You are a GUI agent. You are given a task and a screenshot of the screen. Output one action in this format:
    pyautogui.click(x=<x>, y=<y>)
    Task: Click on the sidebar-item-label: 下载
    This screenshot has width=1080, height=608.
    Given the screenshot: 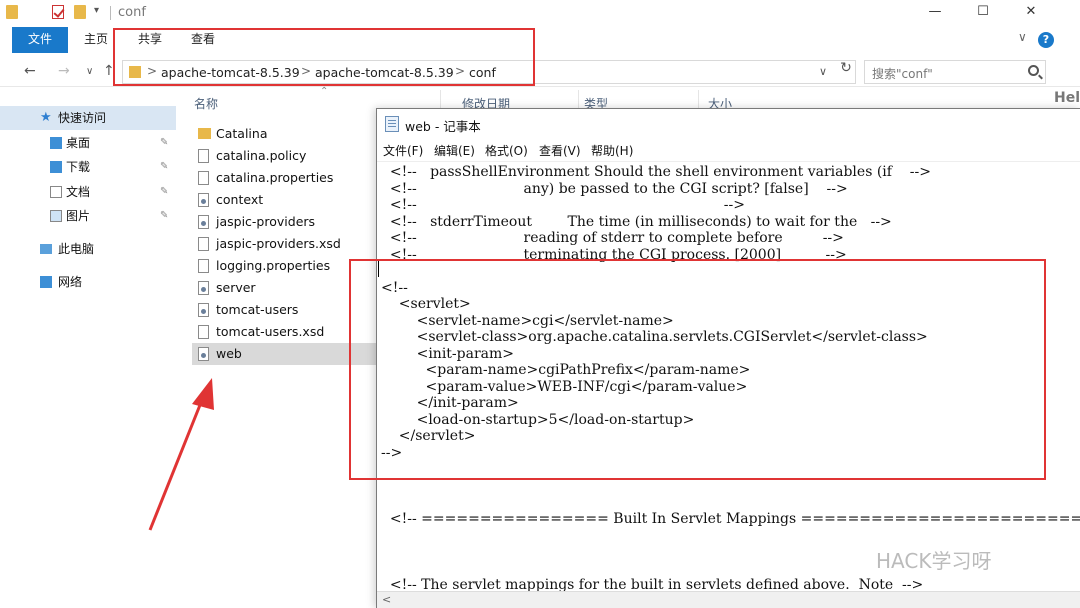 What is the action you would take?
    pyautogui.click(x=78, y=167)
    